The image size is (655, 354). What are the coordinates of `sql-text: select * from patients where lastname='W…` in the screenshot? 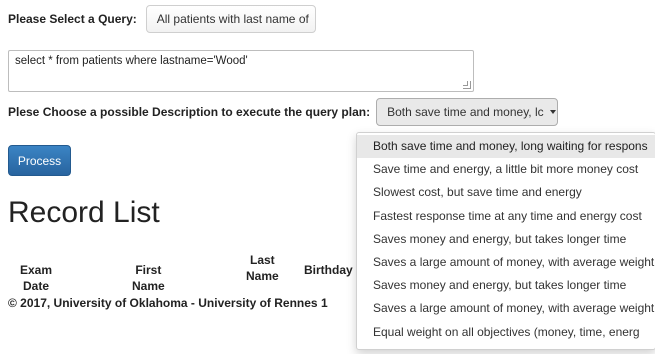 It's located at (131, 61).